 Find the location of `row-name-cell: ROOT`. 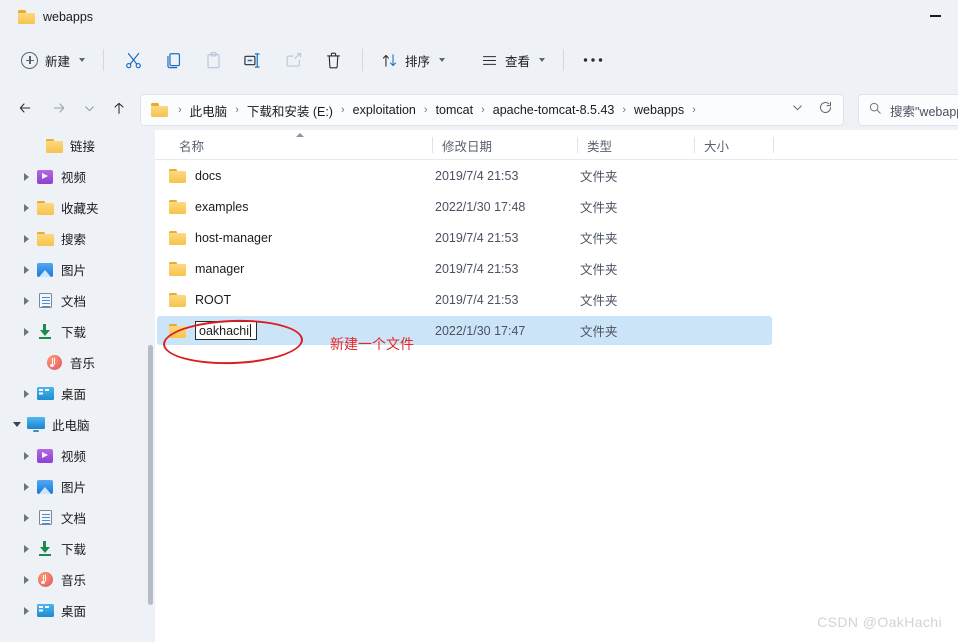

row-name-cell: ROOT is located at coordinates (200, 299).